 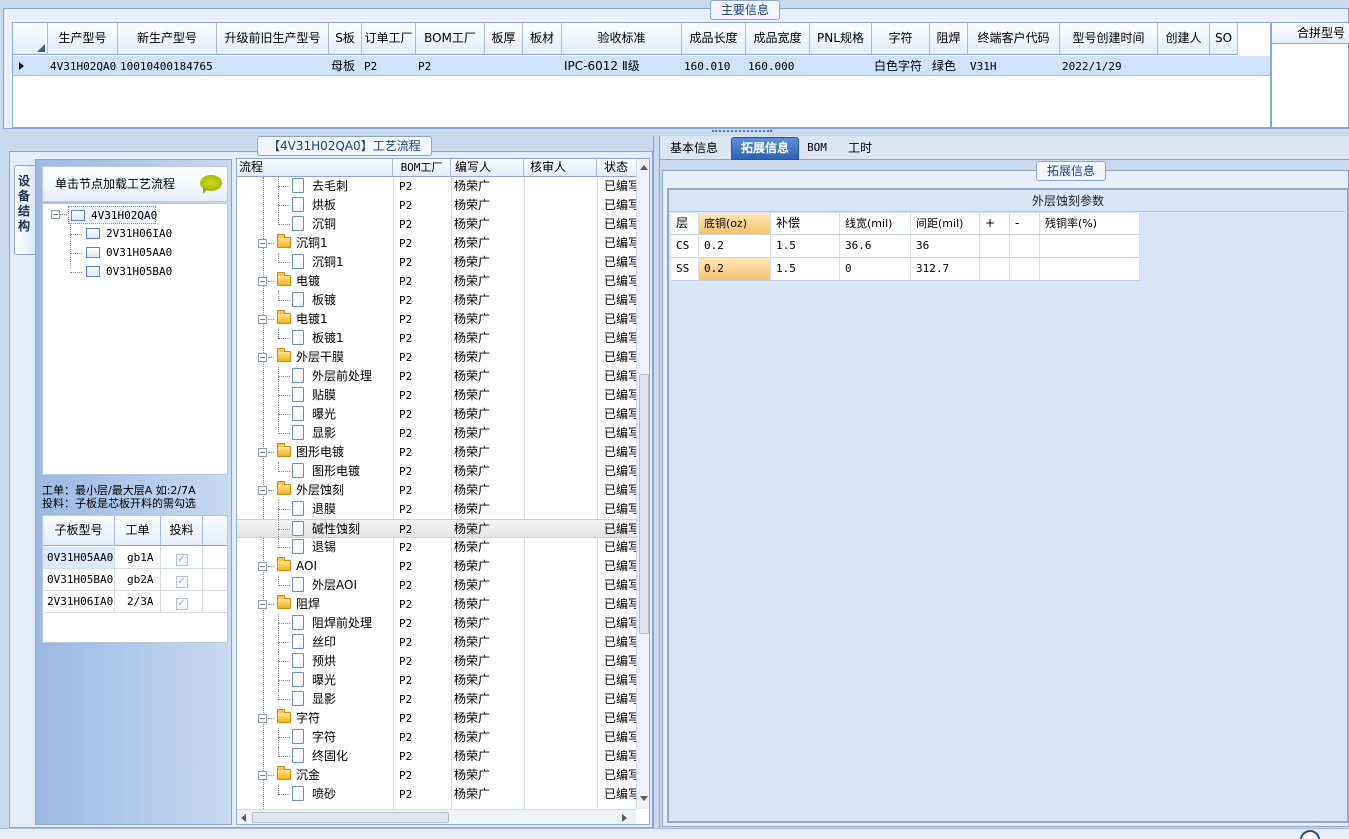 I want to click on main-col-header: 生产型号, so click(x=83, y=39).